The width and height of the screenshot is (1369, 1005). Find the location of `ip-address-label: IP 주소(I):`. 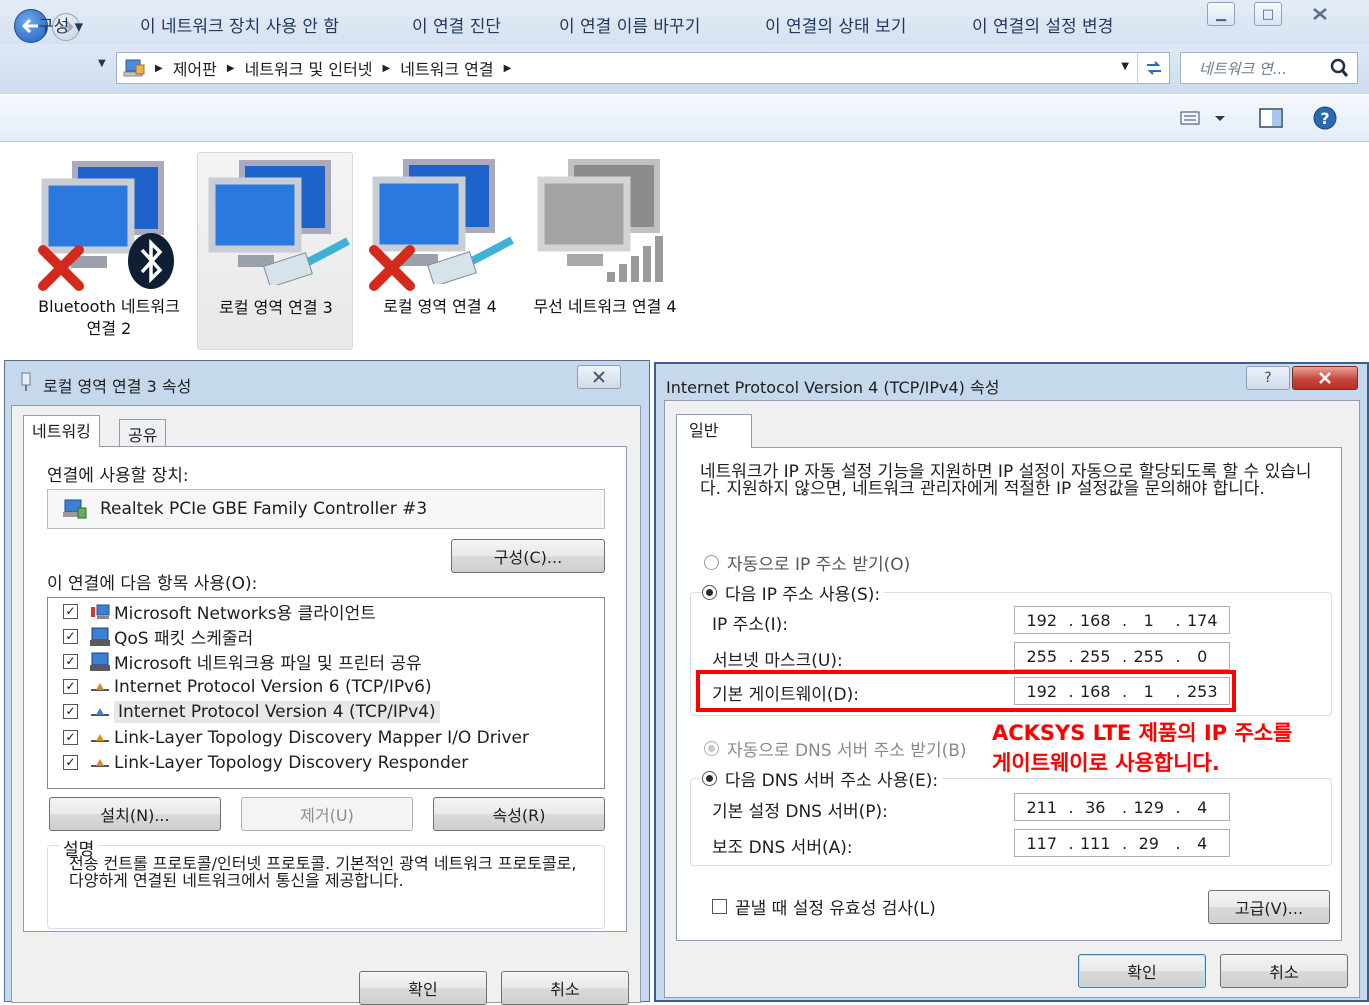

ip-address-label: IP 주소(I): is located at coordinates (750, 625).